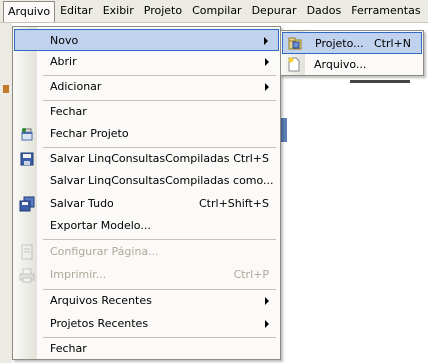 Image resolution: width=428 pixels, height=363 pixels. What do you see at coordinates (146, 40) in the screenshot?
I see `menu-item-novo: Novo` at bounding box center [146, 40].